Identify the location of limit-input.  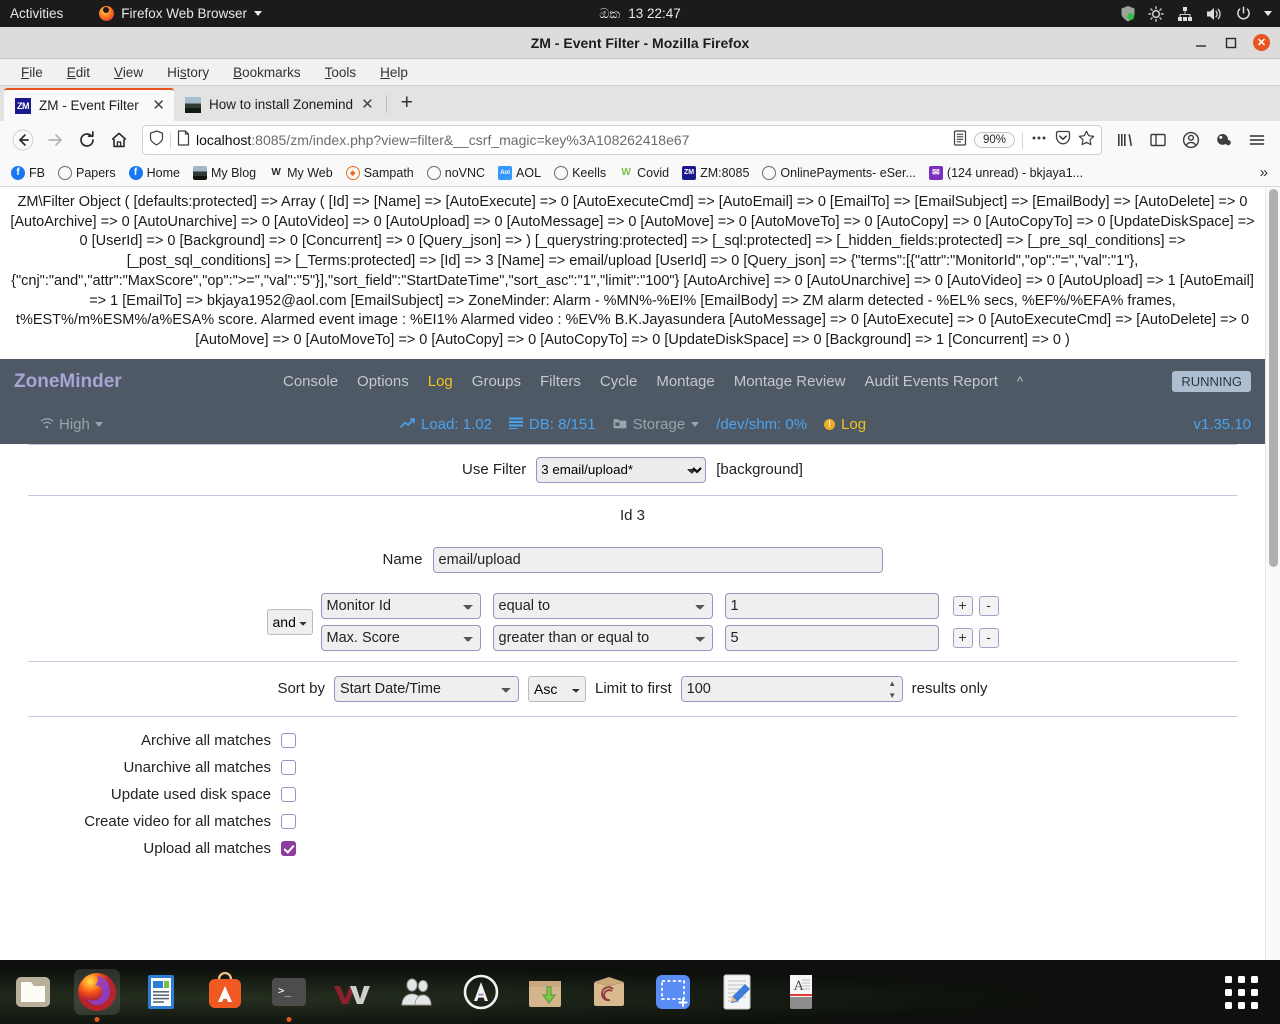
(791, 688).